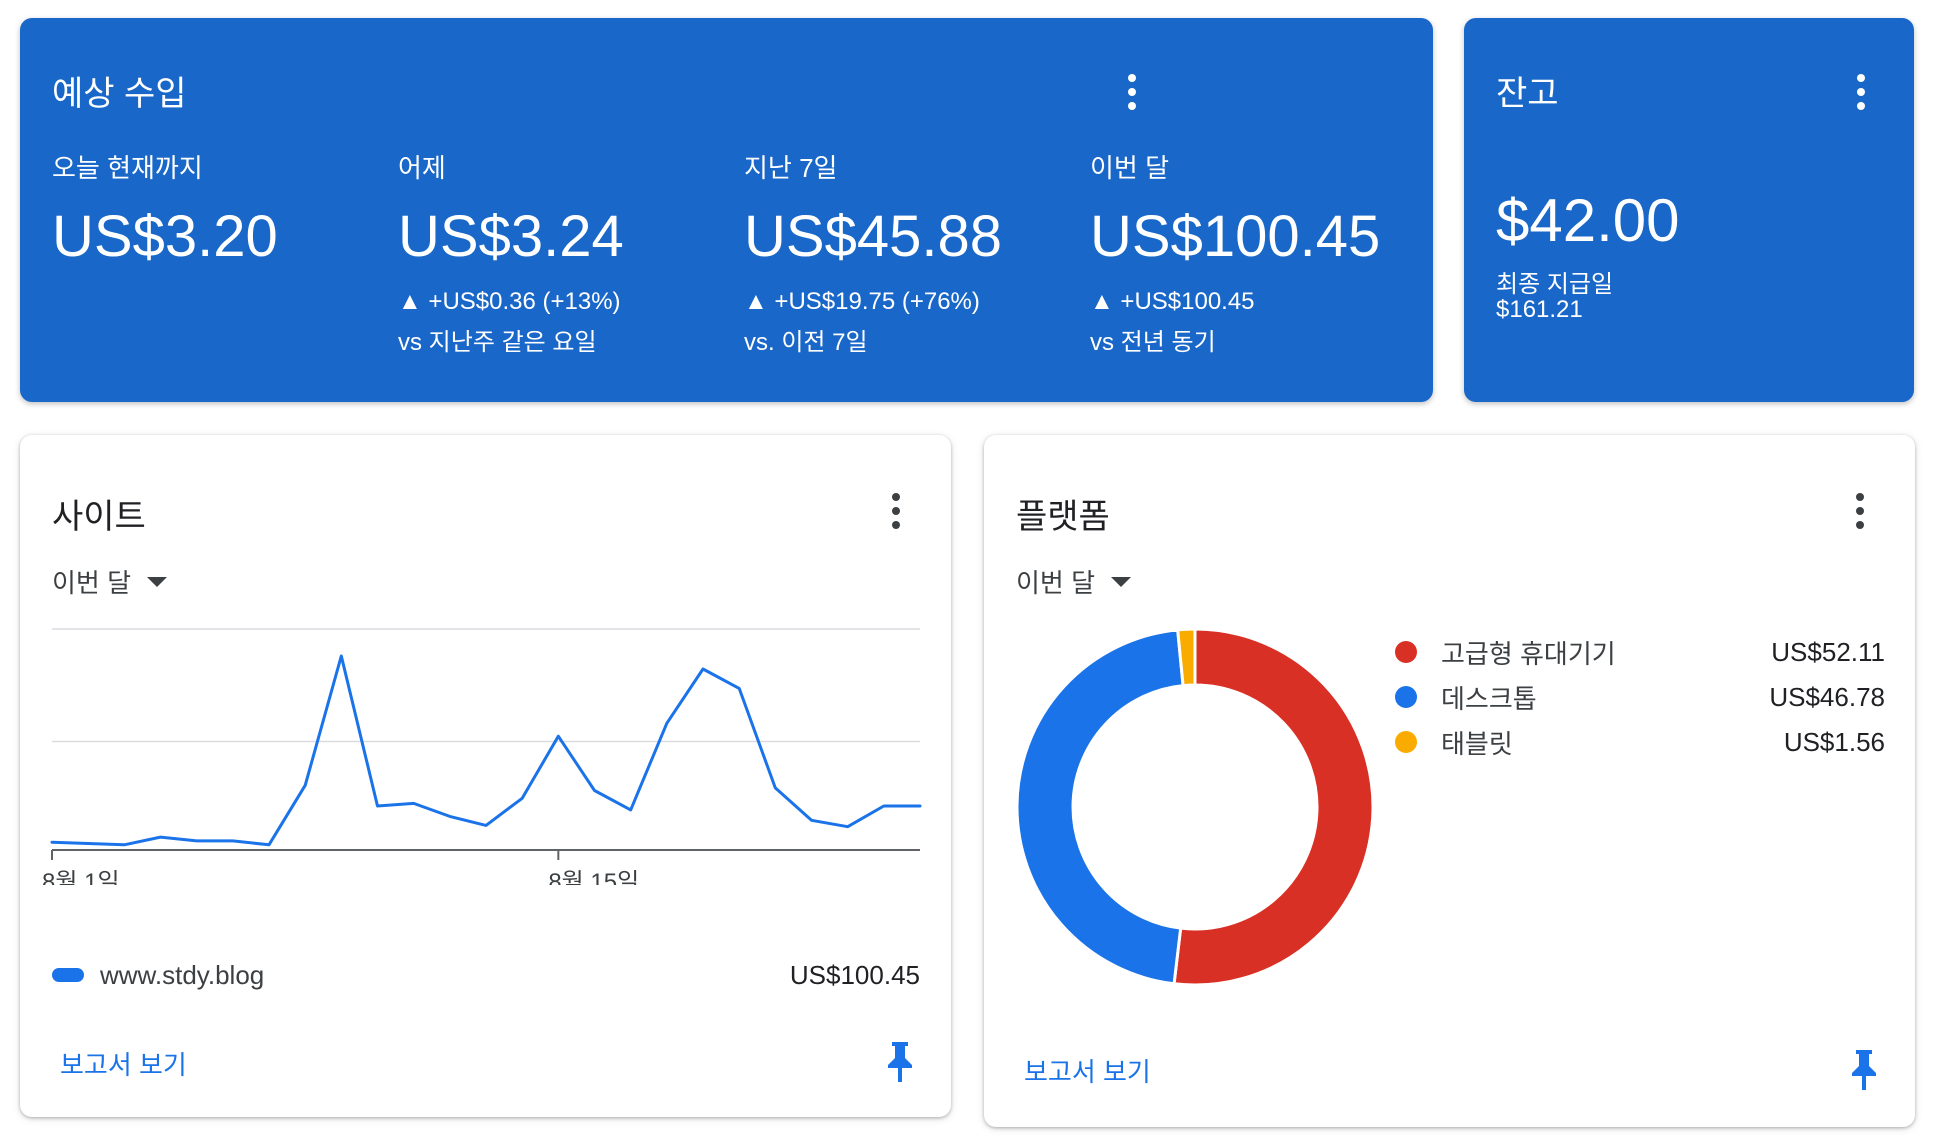 Image resolution: width=1934 pixels, height=1140 pixels. Describe the element at coordinates (1555, 284) in the screenshot. I see `last-payment-label: 최종 지급일` at that location.